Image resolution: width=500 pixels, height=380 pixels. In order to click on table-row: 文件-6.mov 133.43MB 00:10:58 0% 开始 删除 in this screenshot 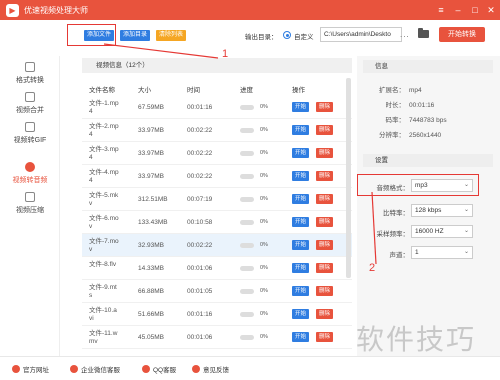, I will do `click(217, 222)`.